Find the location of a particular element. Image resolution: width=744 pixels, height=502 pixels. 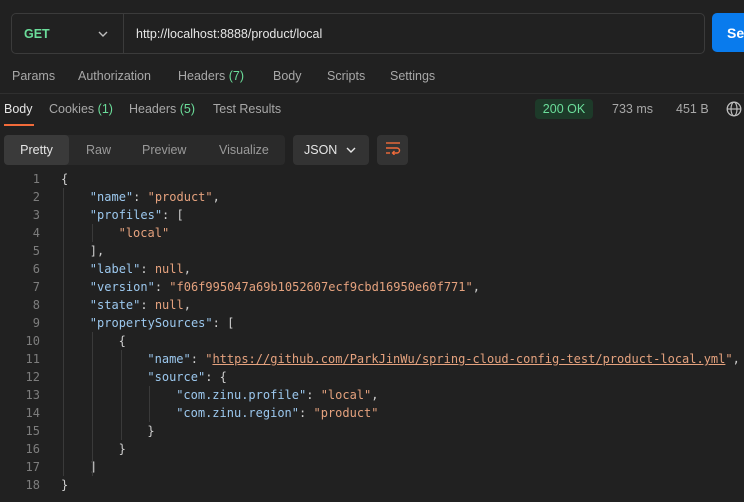

code-line: 13 "com.zinu.profile": "local", is located at coordinates (372, 395).